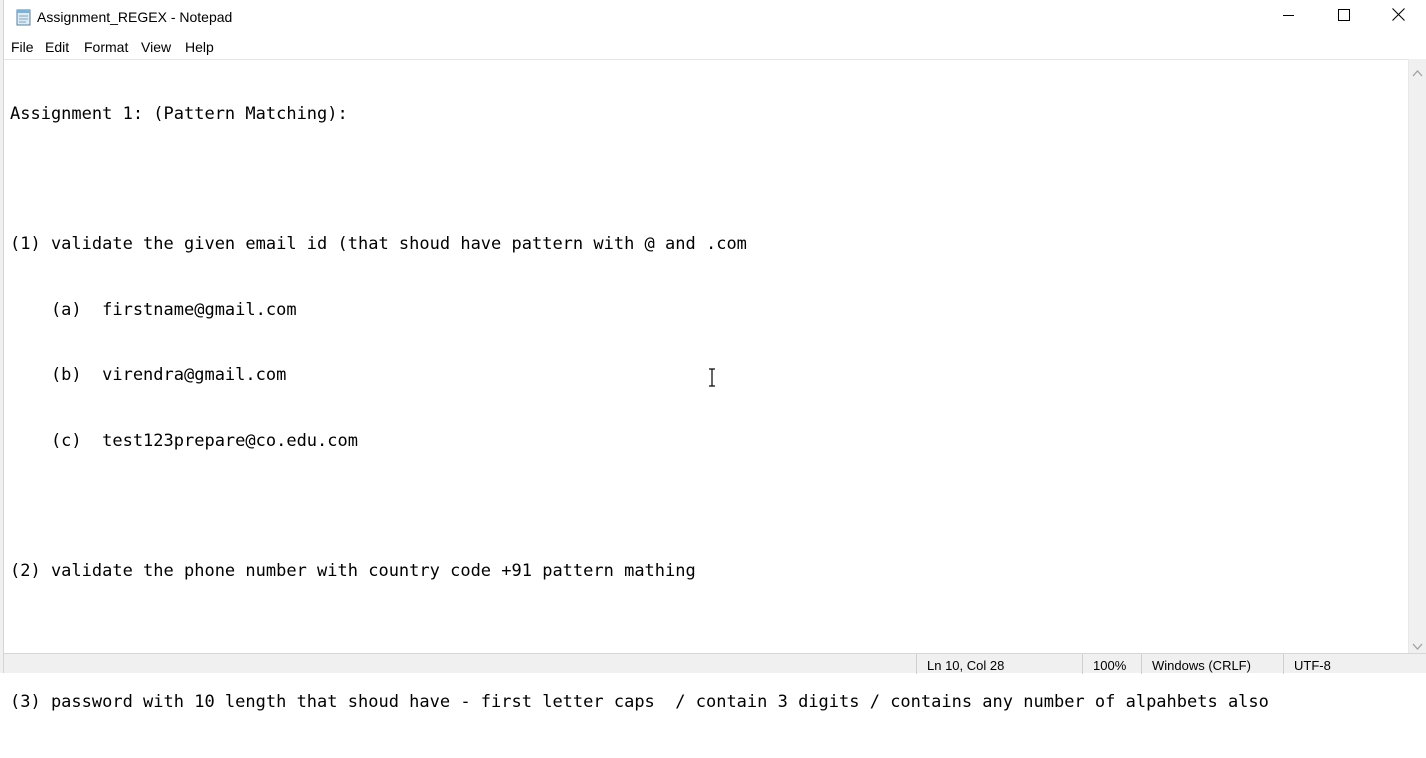  What do you see at coordinates (999, 664) in the screenshot?
I see `status-cursor-position: Ln 10, Col 28` at bounding box center [999, 664].